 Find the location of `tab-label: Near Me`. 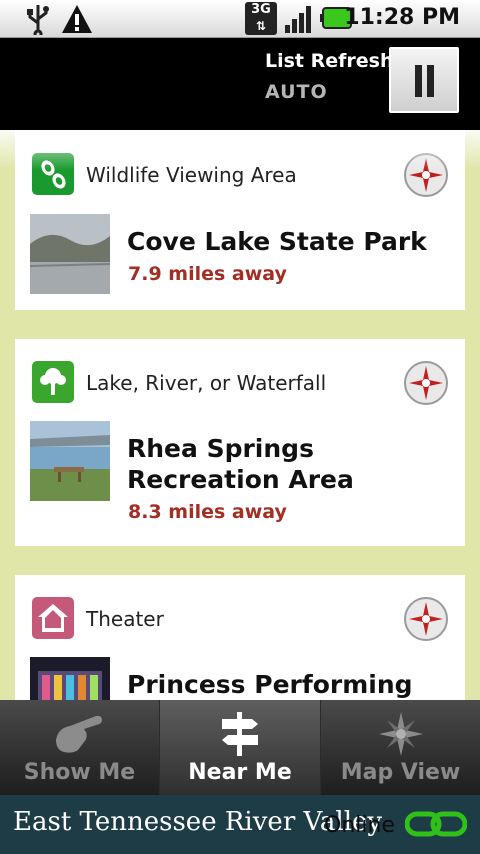

tab-label: Near Me is located at coordinates (240, 772).